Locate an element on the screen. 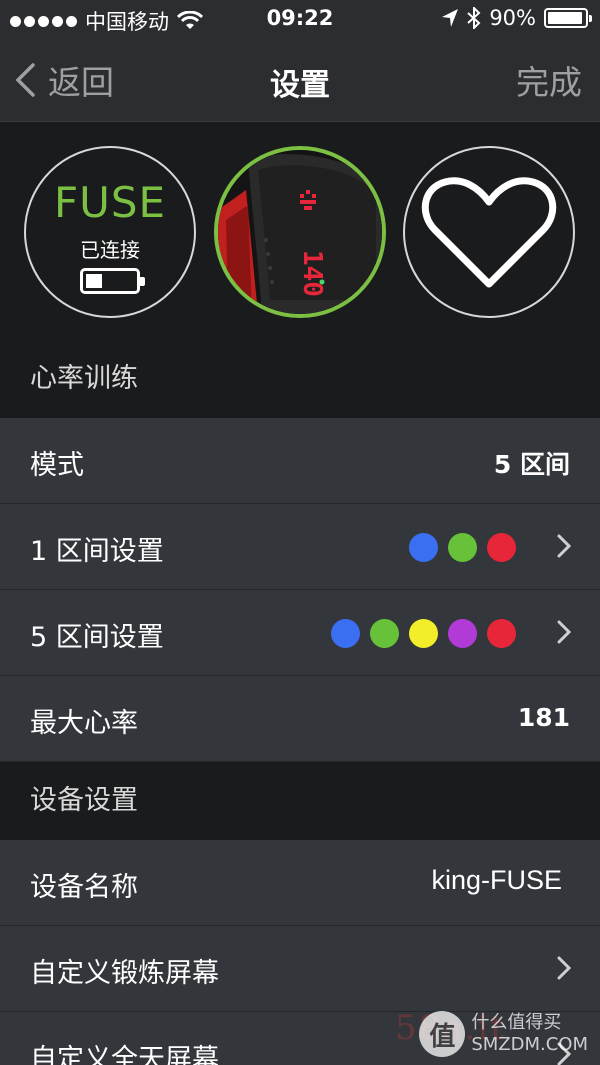  heart-circle is located at coordinates (489, 232).